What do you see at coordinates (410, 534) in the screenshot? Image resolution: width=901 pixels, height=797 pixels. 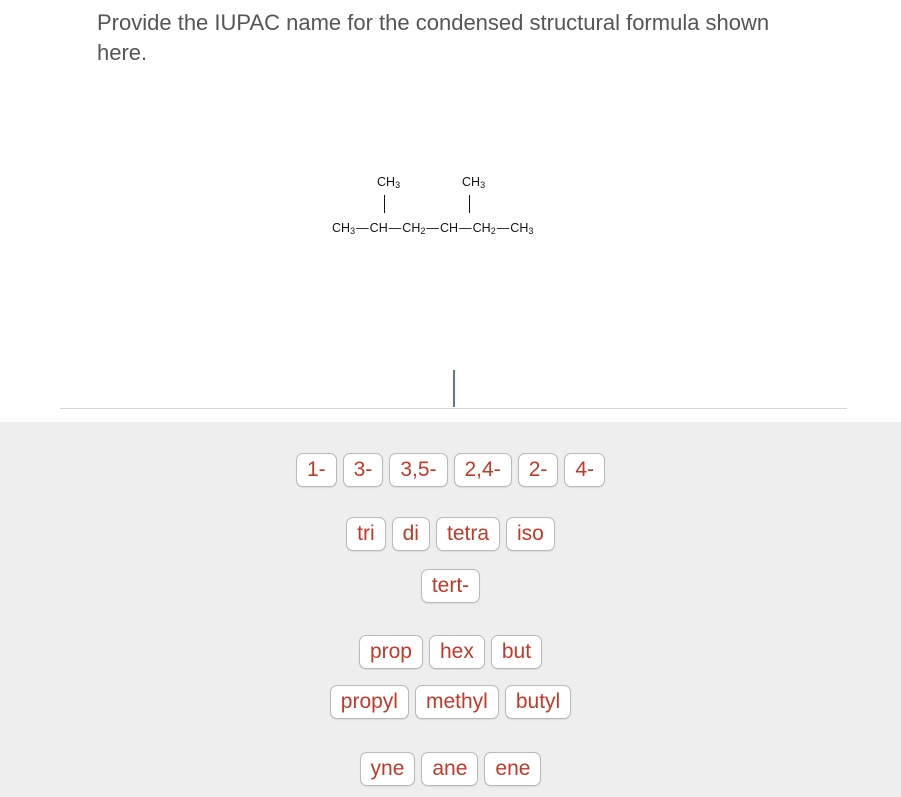 I see `tile-di: di` at bounding box center [410, 534].